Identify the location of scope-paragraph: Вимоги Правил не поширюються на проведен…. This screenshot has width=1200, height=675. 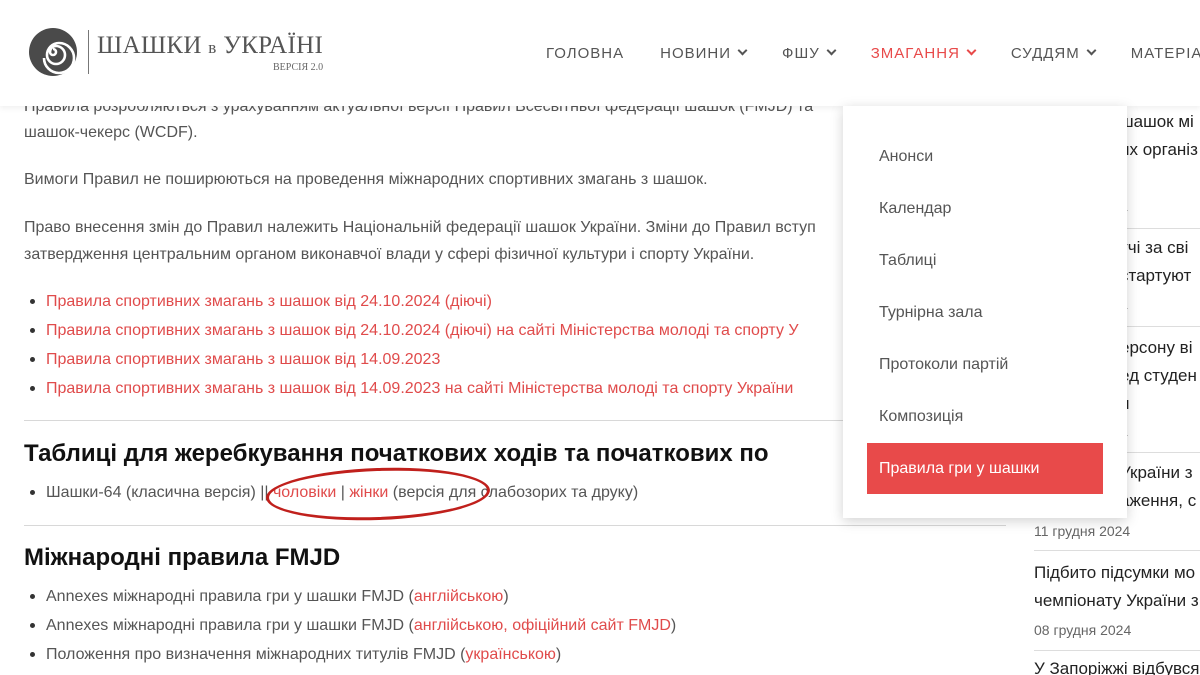
(366, 179).